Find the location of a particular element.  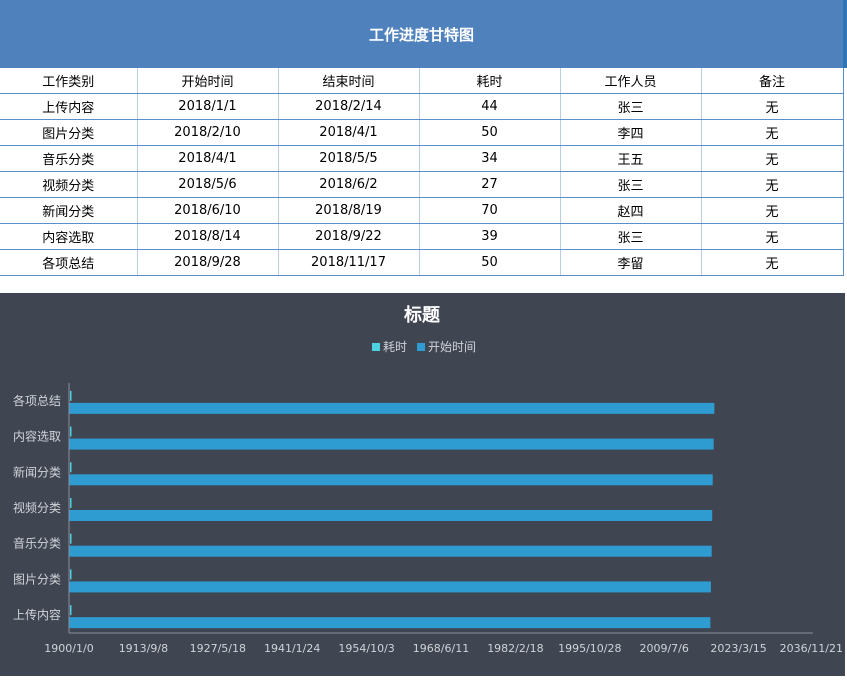

y-axis-labels: 上传内容 图片分类 音乐分类 视频分类 新闻分类 内容选取 各项总结 is located at coordinates (37, 507).